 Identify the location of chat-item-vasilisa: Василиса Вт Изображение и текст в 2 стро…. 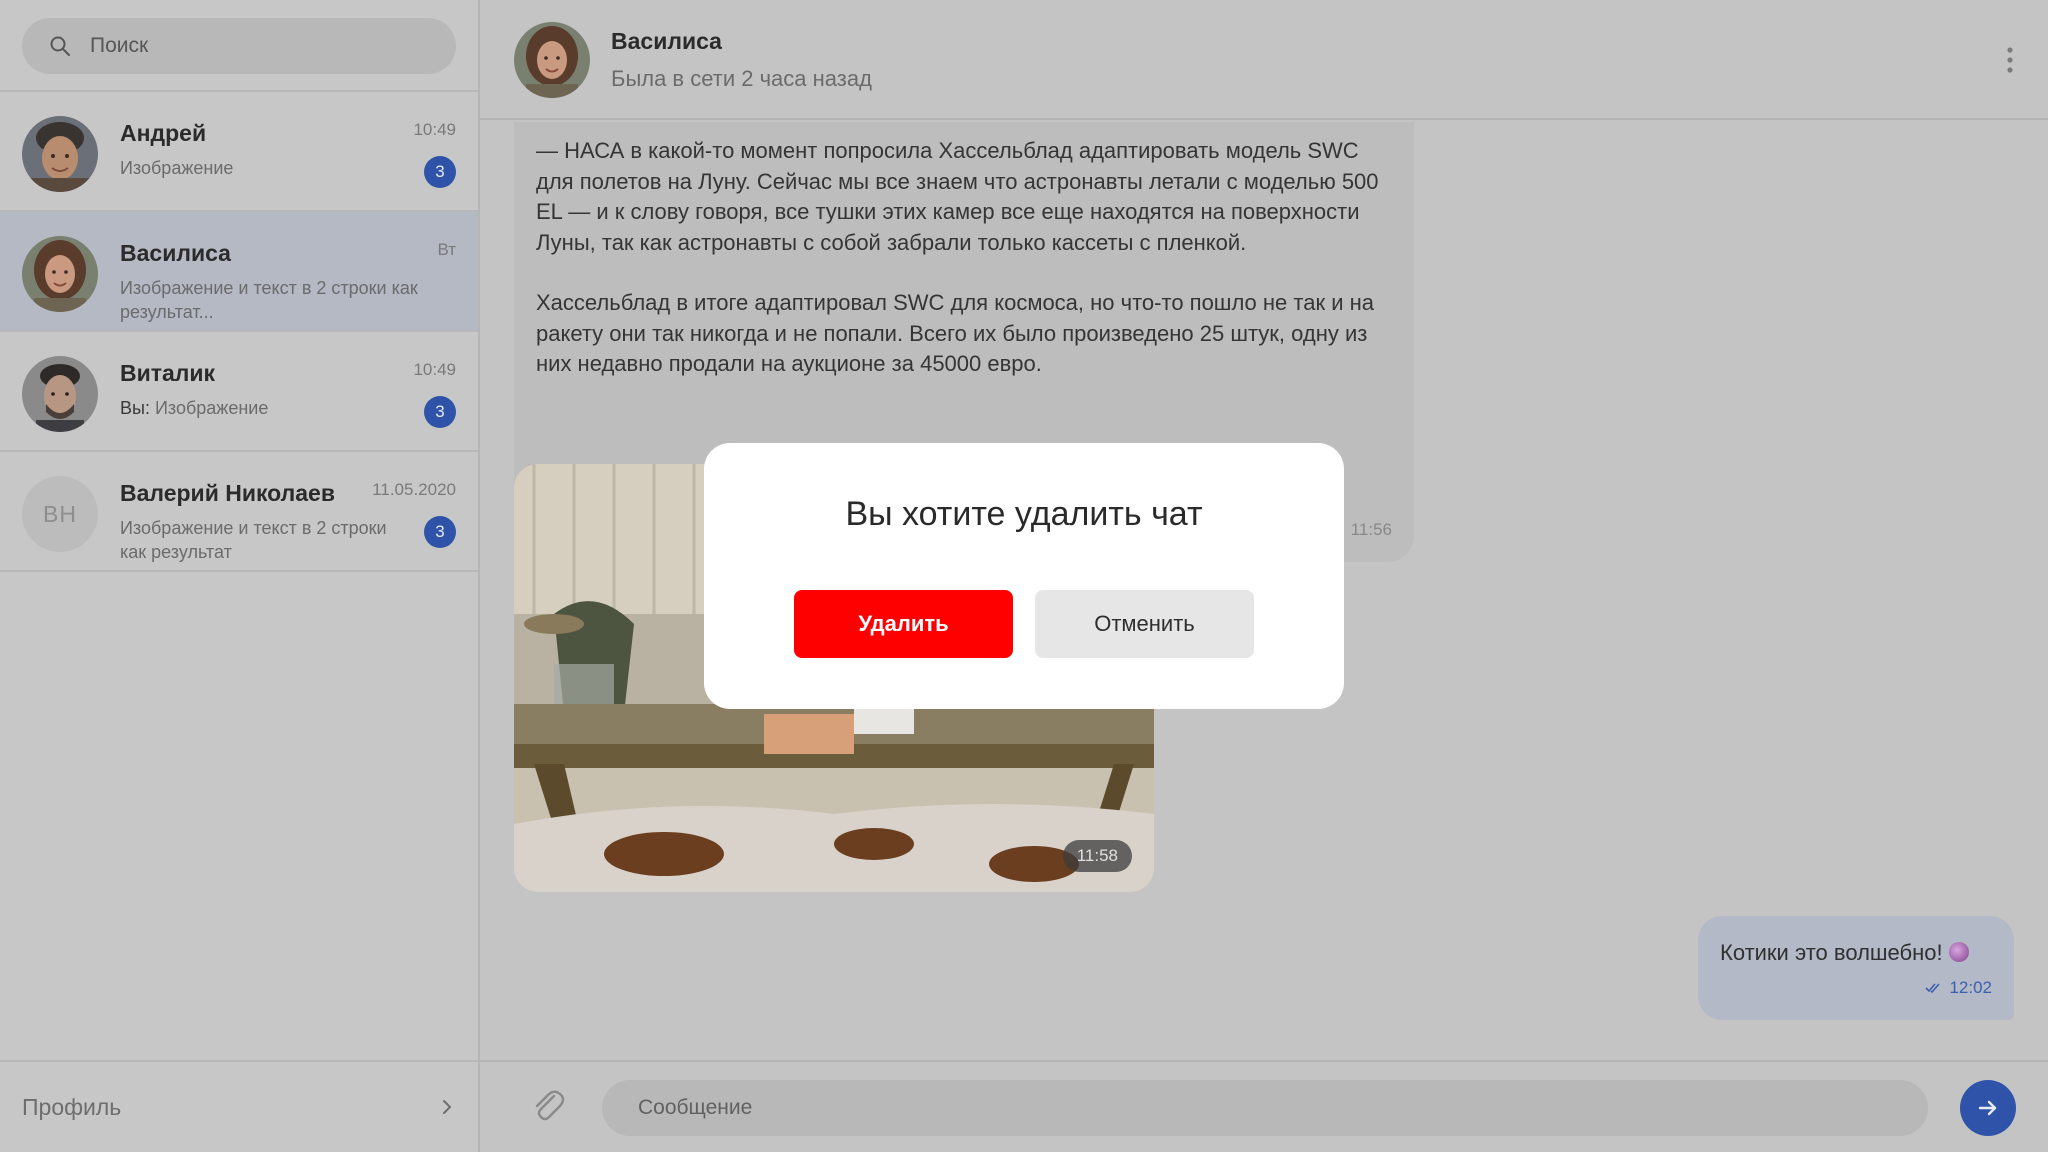
(239, 272).